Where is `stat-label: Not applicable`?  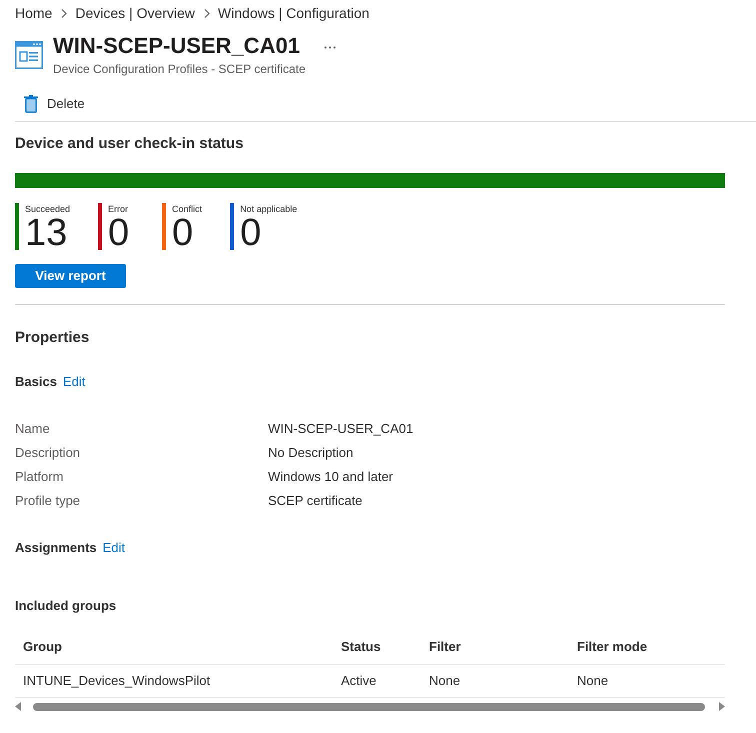 stat-label: Not applicable is located at coordinates (269, 209).